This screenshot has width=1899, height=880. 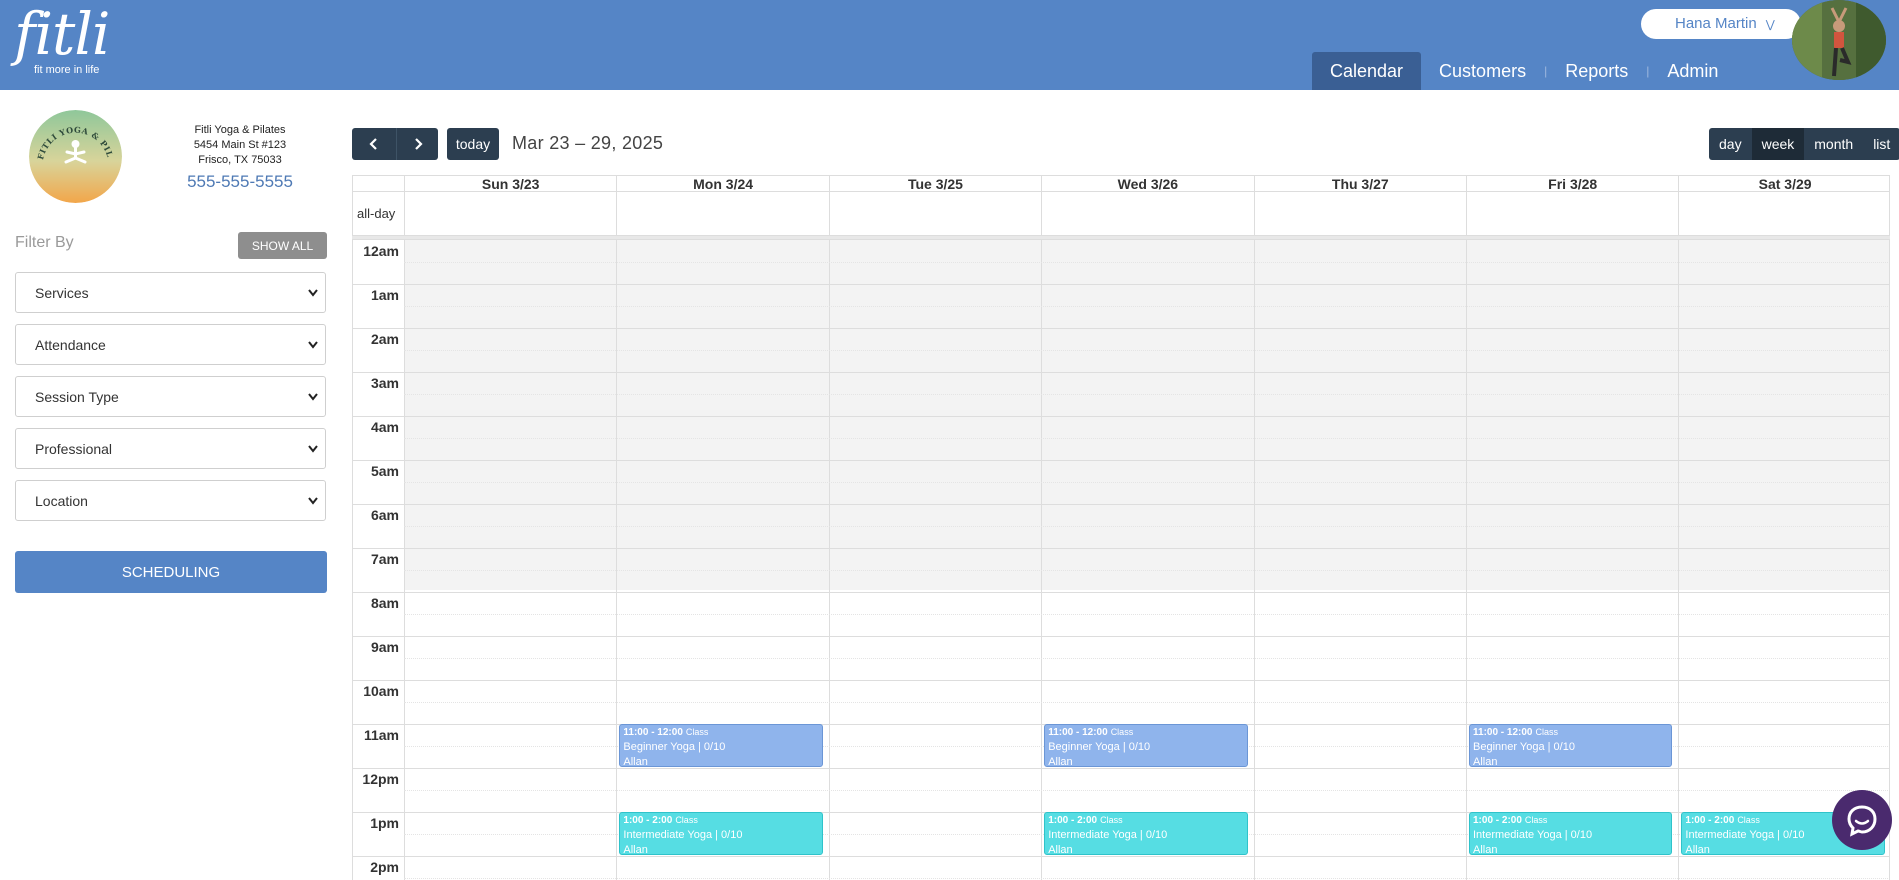 I want to click on show-all-button: SHOW ALL, so click(x=282, y=245).